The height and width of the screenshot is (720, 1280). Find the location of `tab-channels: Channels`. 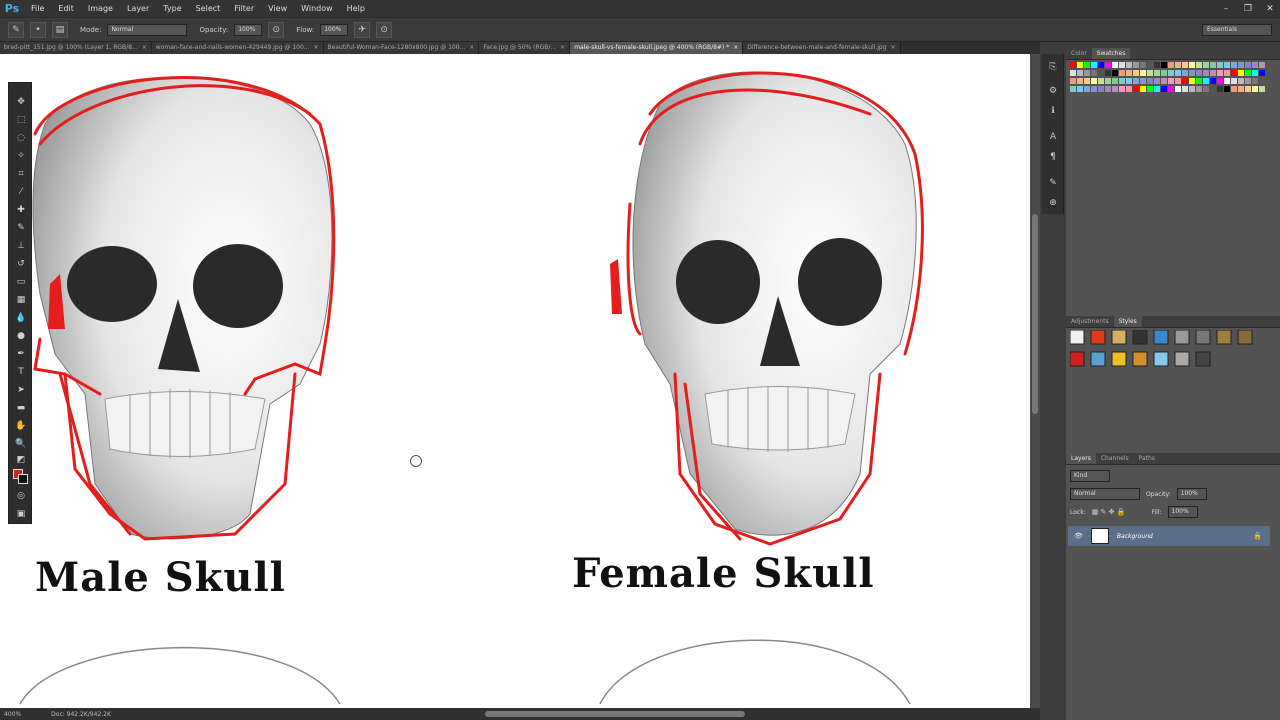

tab-channels: Channels is located at coordinates (1115, 458).